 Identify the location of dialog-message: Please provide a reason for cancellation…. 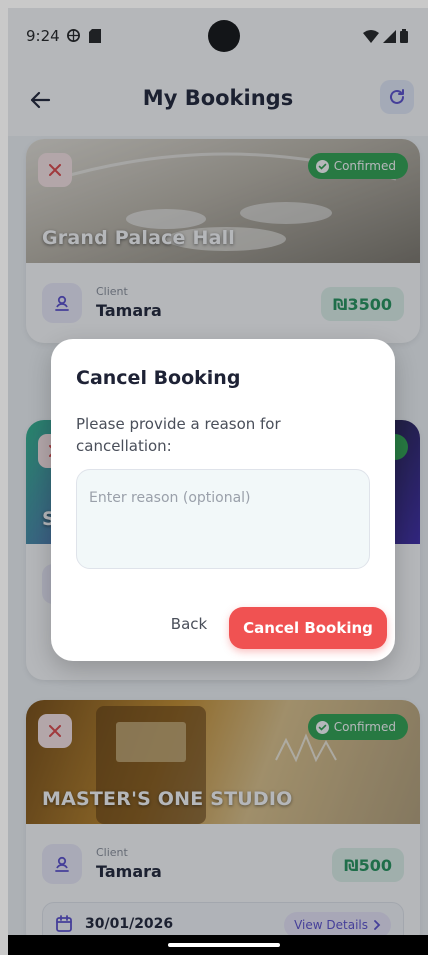
(178, 435).